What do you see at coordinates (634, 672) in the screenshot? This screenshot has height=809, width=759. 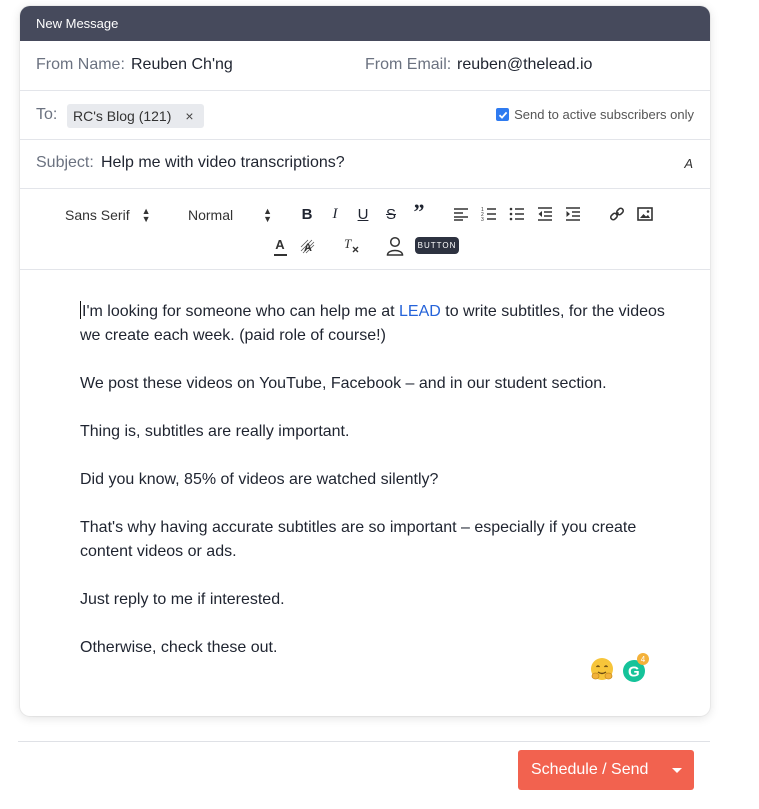 I see `svg-text: G` at bounding box center [634, 672].